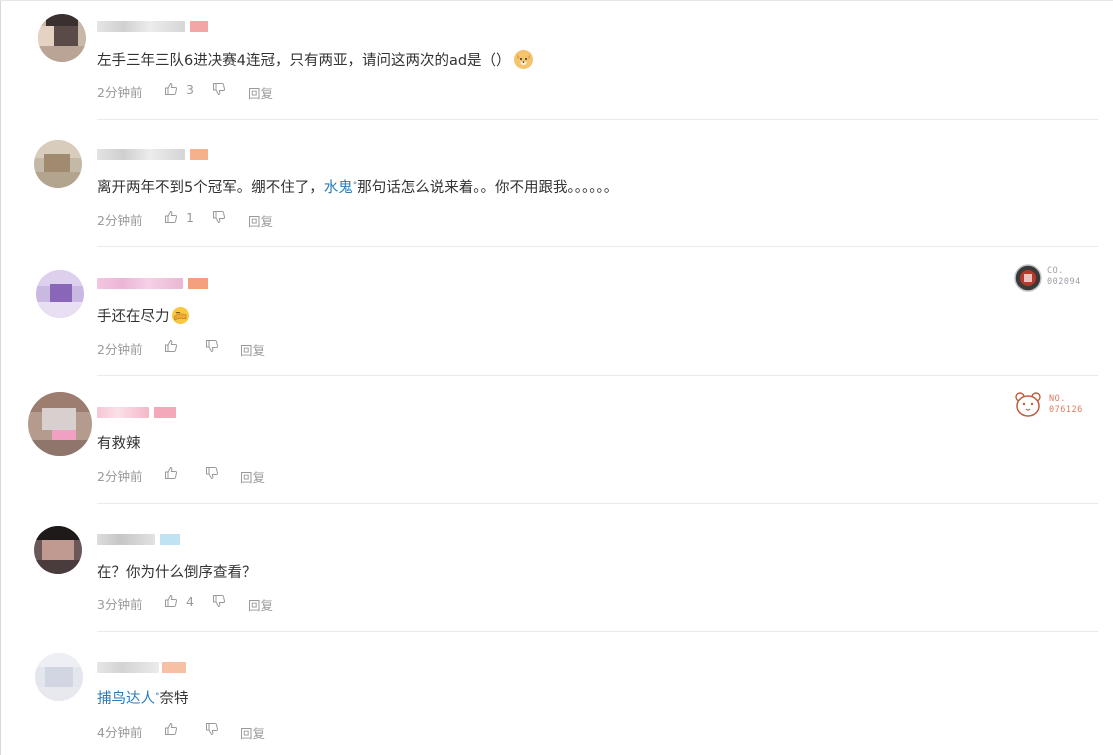 The height and width of the screenshot is (755, 1113). I want to click on like-button: 3, so click(179, 89).